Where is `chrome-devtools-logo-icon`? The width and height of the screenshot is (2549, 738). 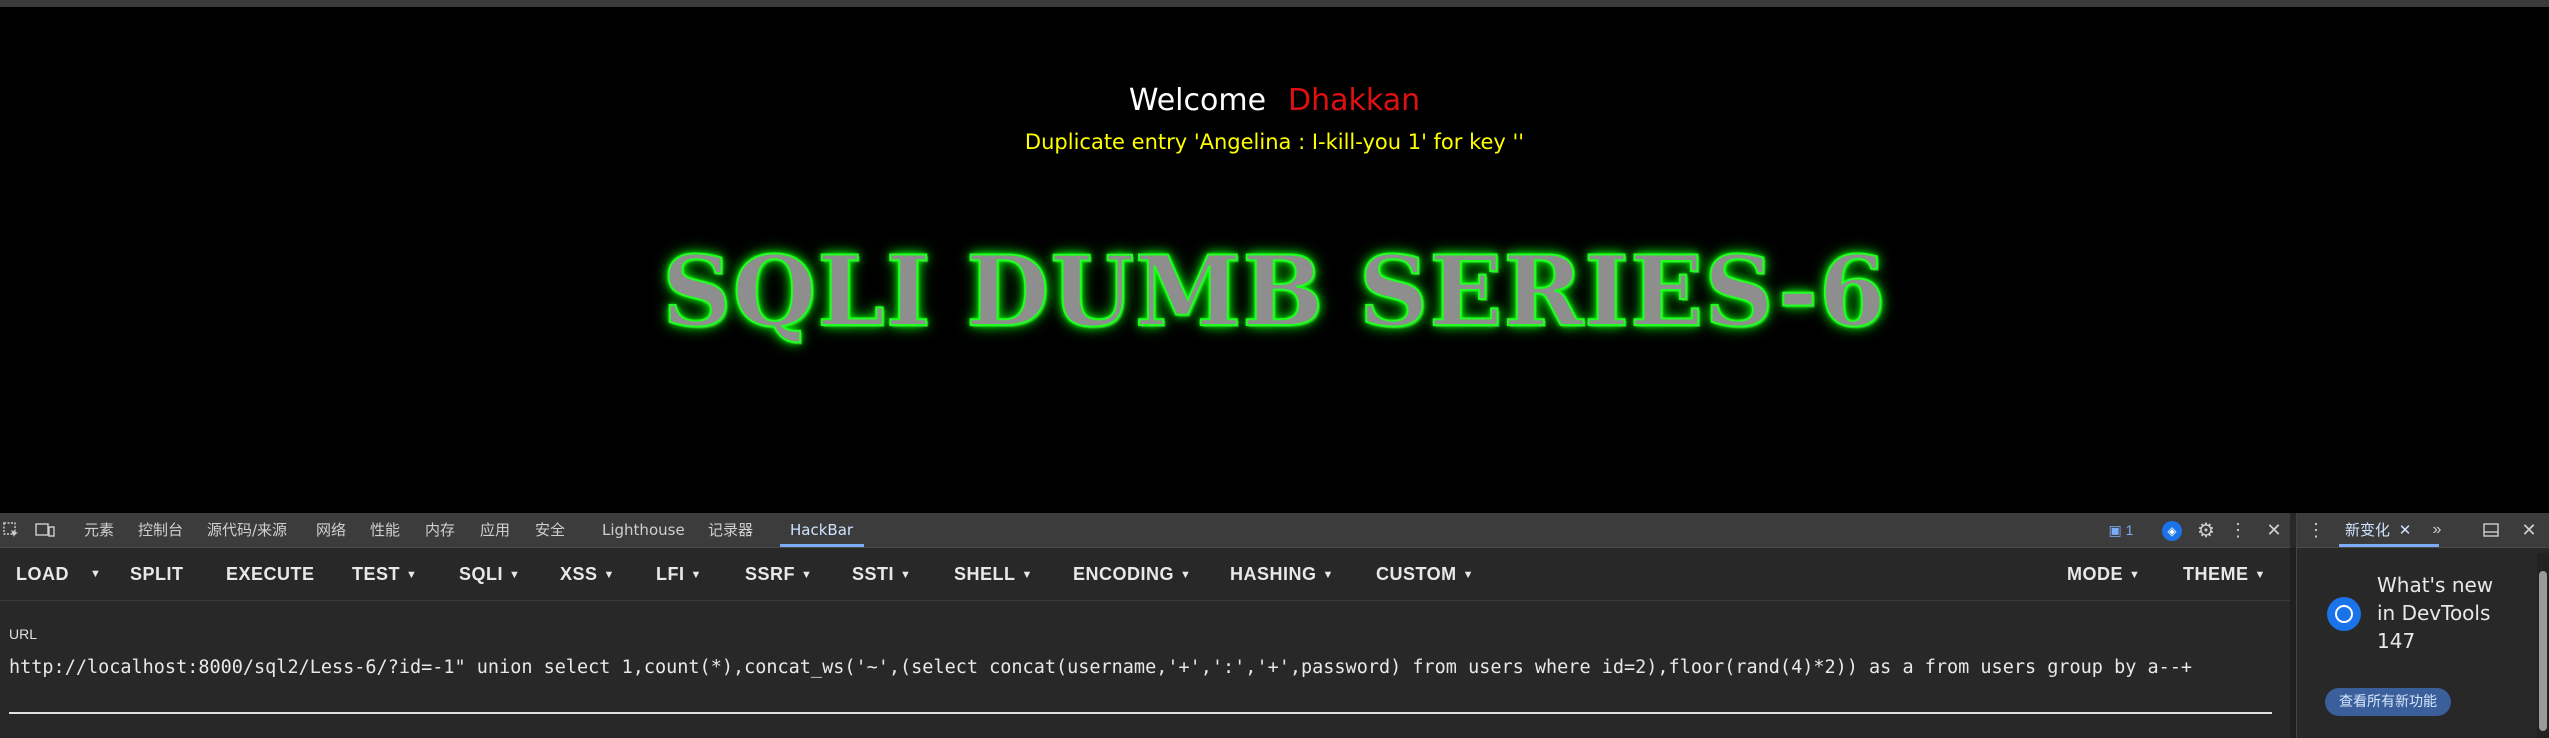 chrome-devtools-logo-icon is located at coordinates (2344, 614).